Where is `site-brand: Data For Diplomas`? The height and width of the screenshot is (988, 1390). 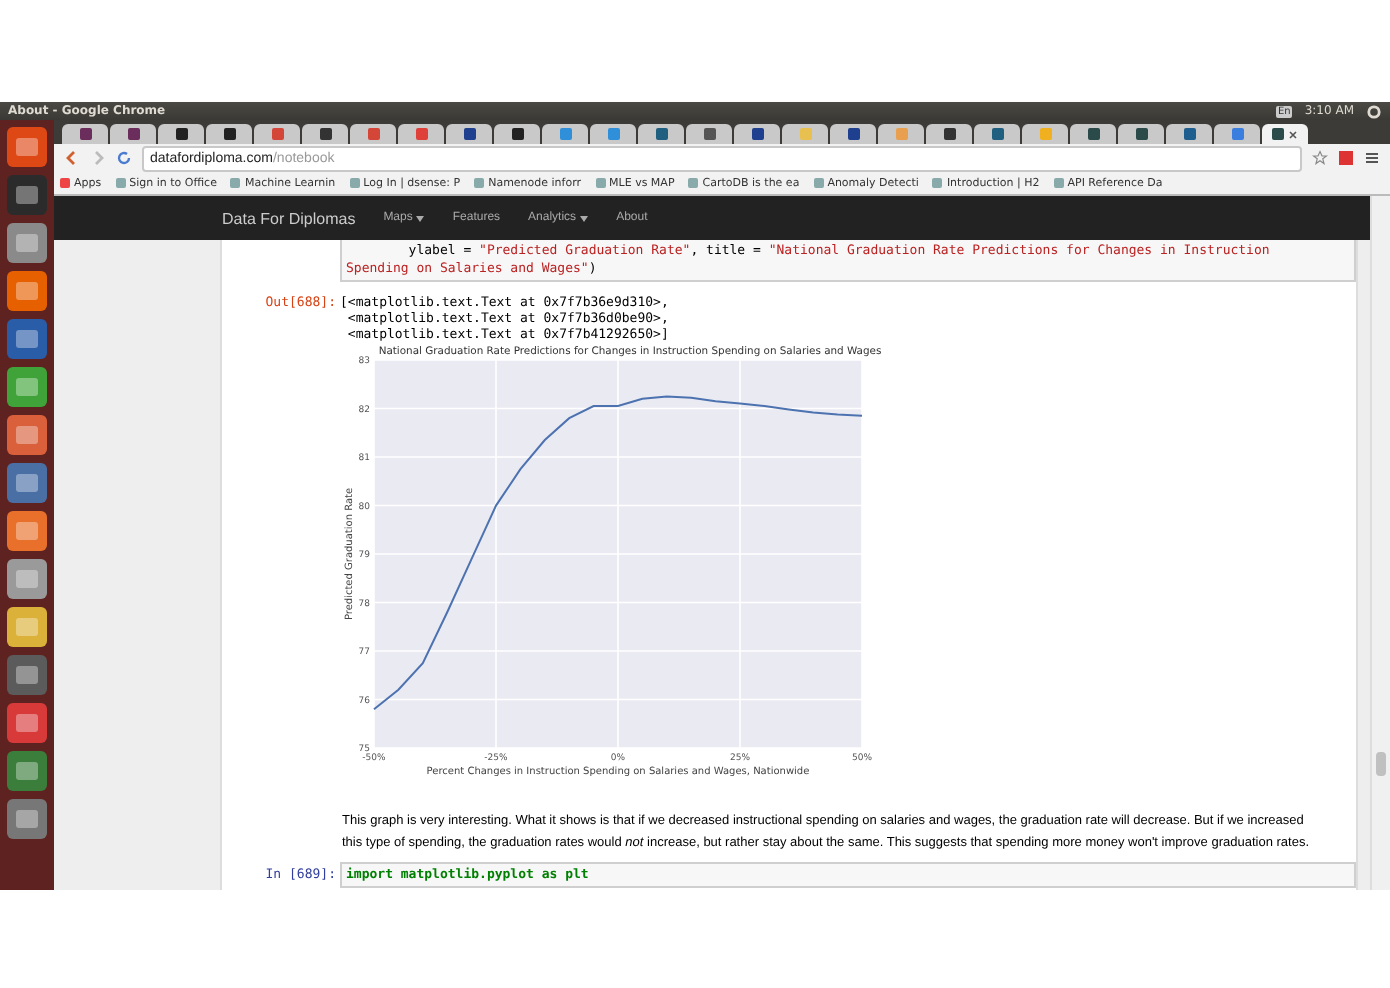 site-brand: Data For Diplomas is located at coordinates (289, 218).